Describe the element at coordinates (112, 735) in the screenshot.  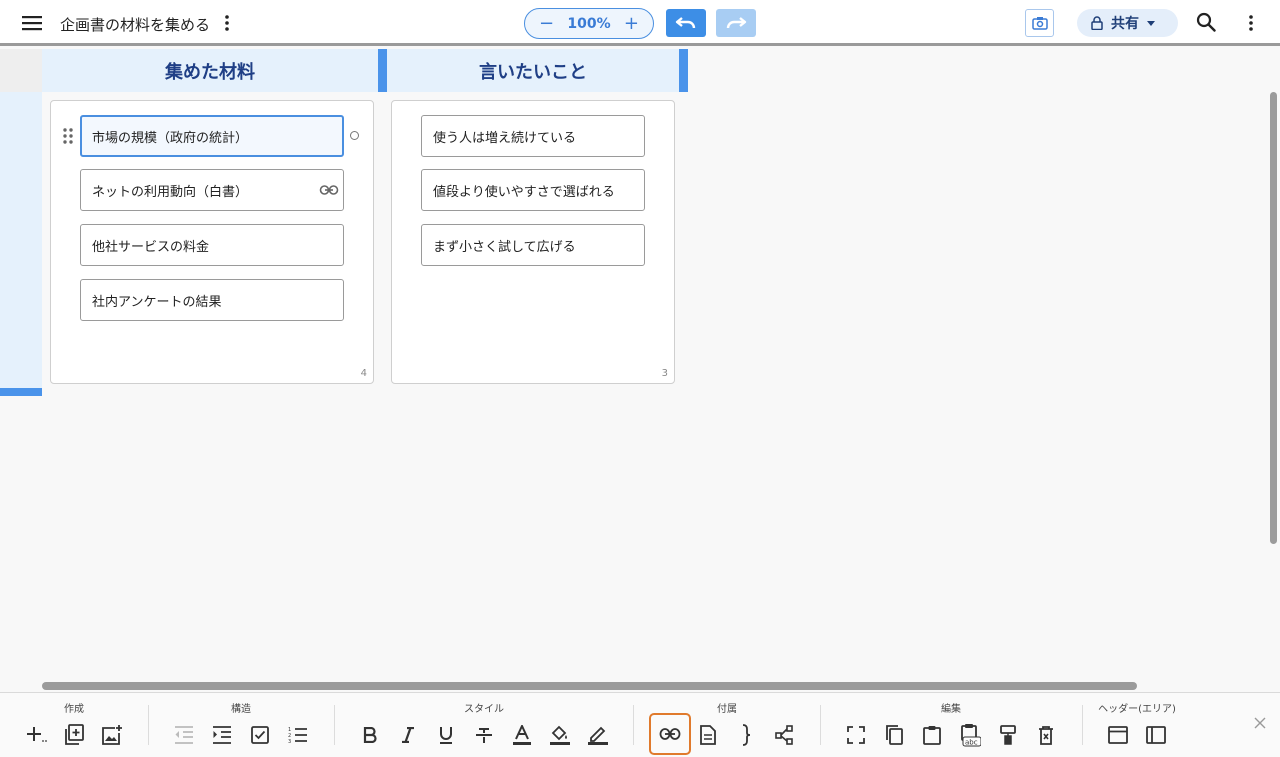
I see `add-image-icon` at that location.